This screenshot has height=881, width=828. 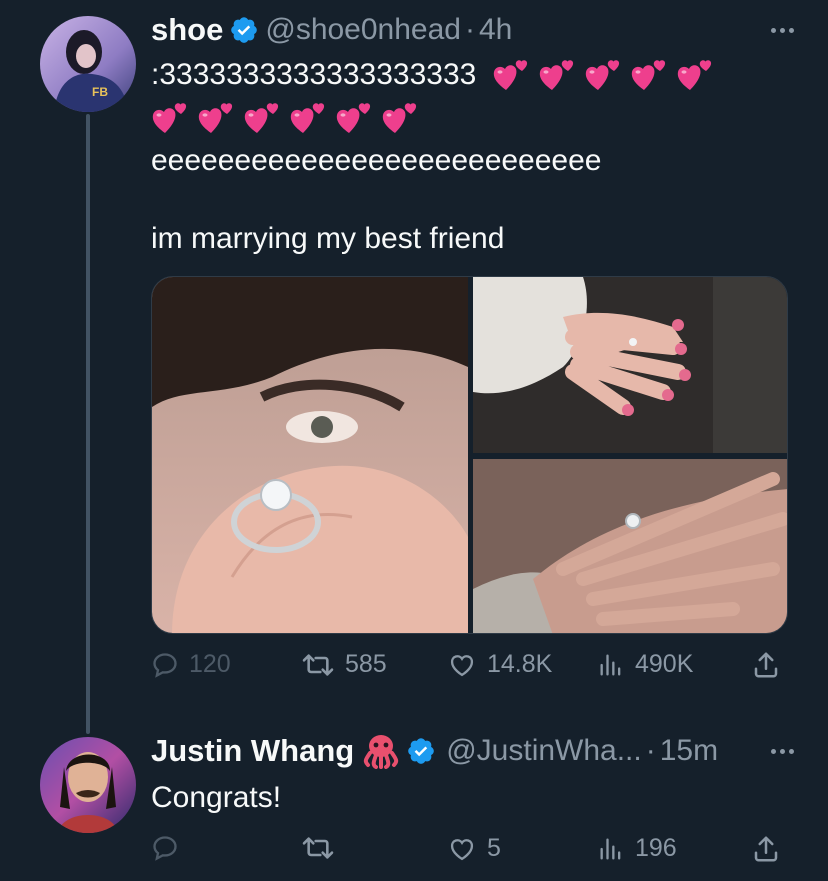 I want to click on revolving-hearts-emoji-row2, so click(x=285, y=118).